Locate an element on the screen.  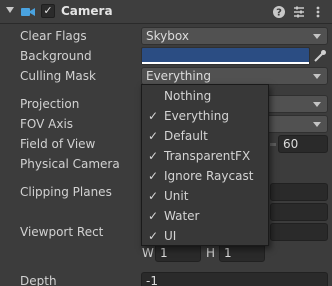
menu-item-label: Nothing is located at coordinates (188, 96).